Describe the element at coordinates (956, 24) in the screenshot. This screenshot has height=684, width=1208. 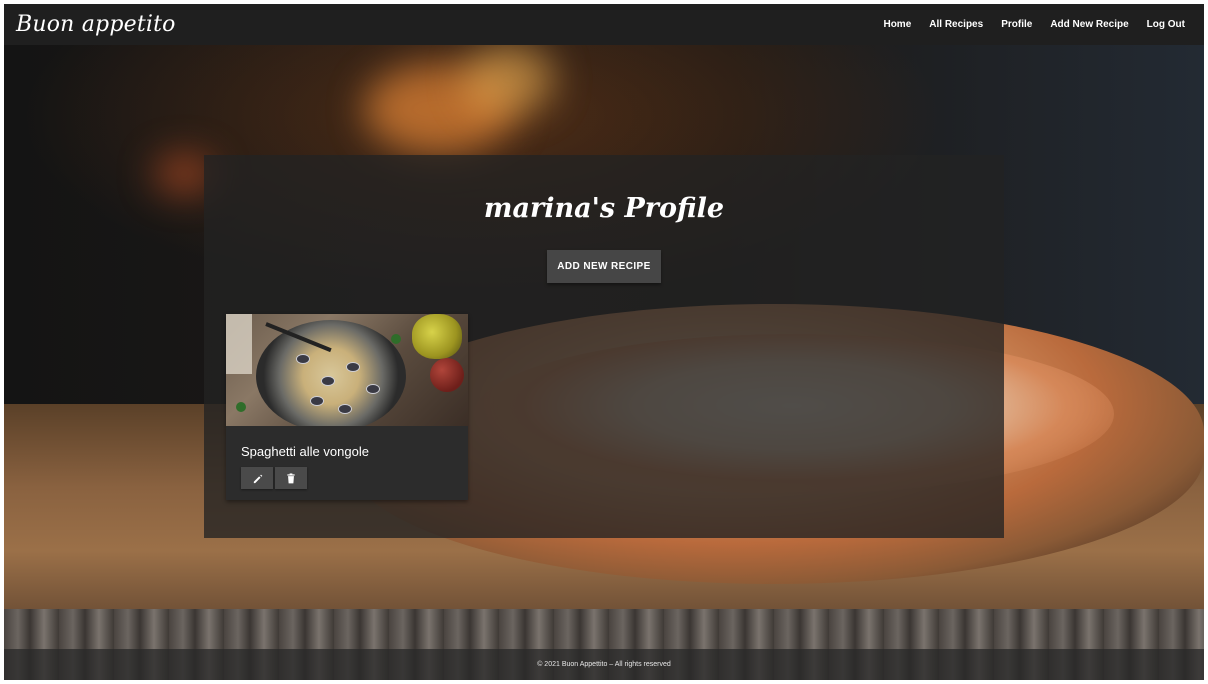
I see `nav-all-recipes: All Recipes` at that location.